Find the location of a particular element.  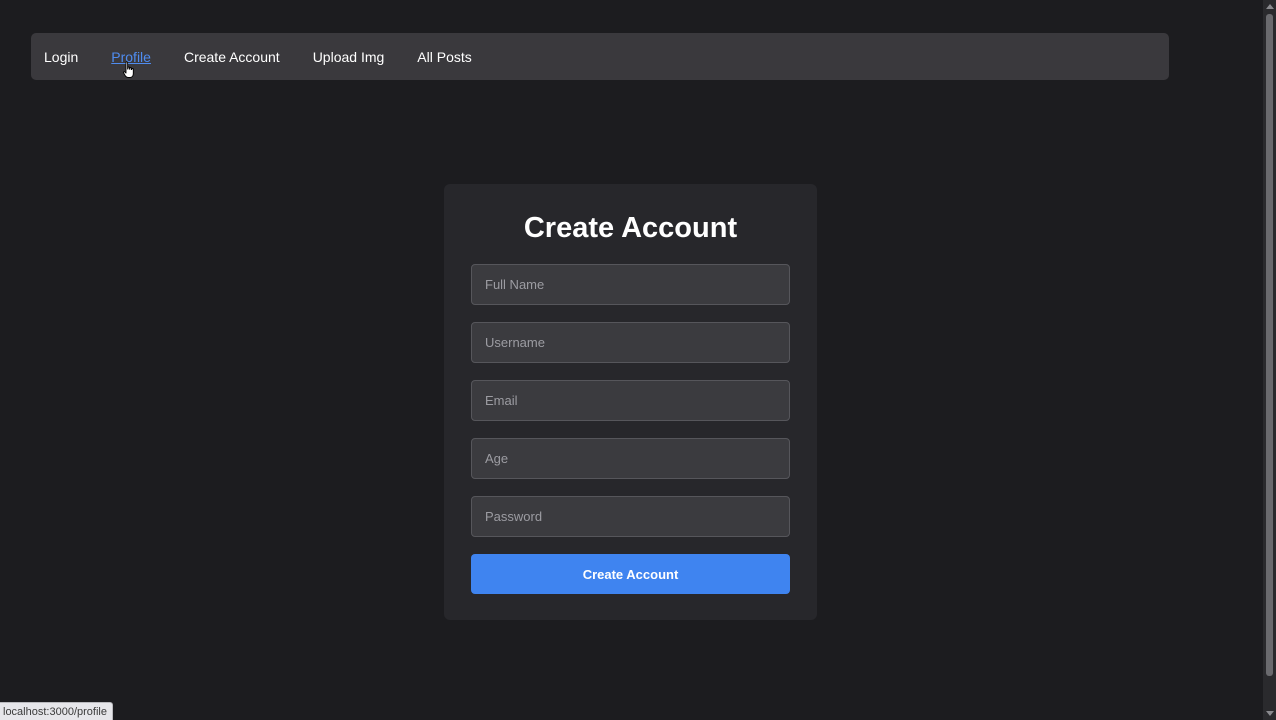

scroll-down-arrow-icon is located at coordinates (1270, 713).